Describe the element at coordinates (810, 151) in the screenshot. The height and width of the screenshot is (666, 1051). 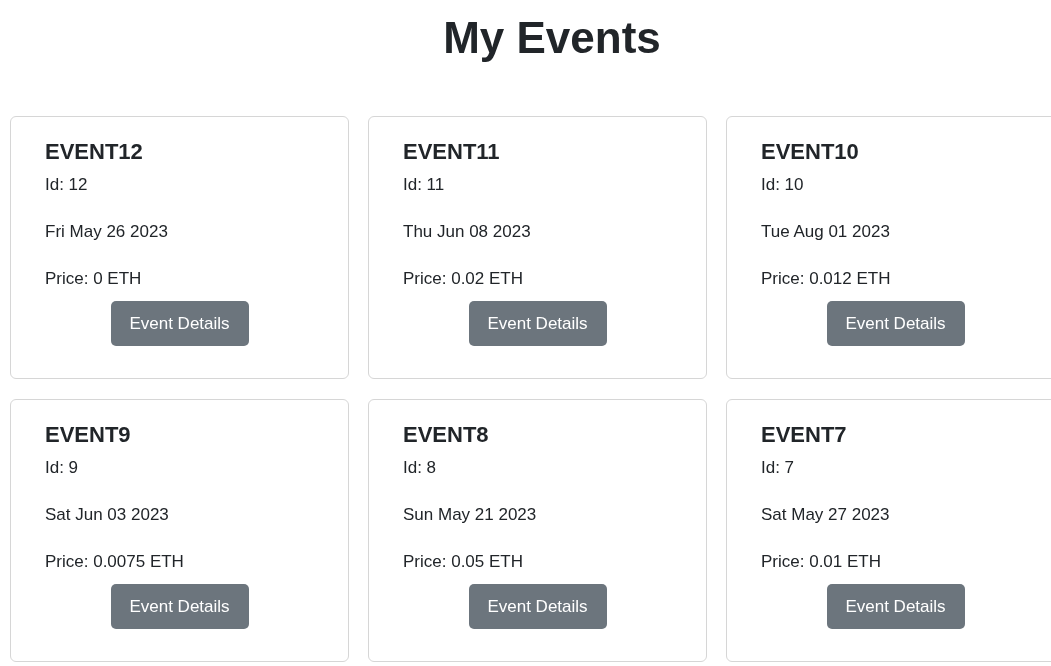
I see `event-name: EVENT10` at that location.